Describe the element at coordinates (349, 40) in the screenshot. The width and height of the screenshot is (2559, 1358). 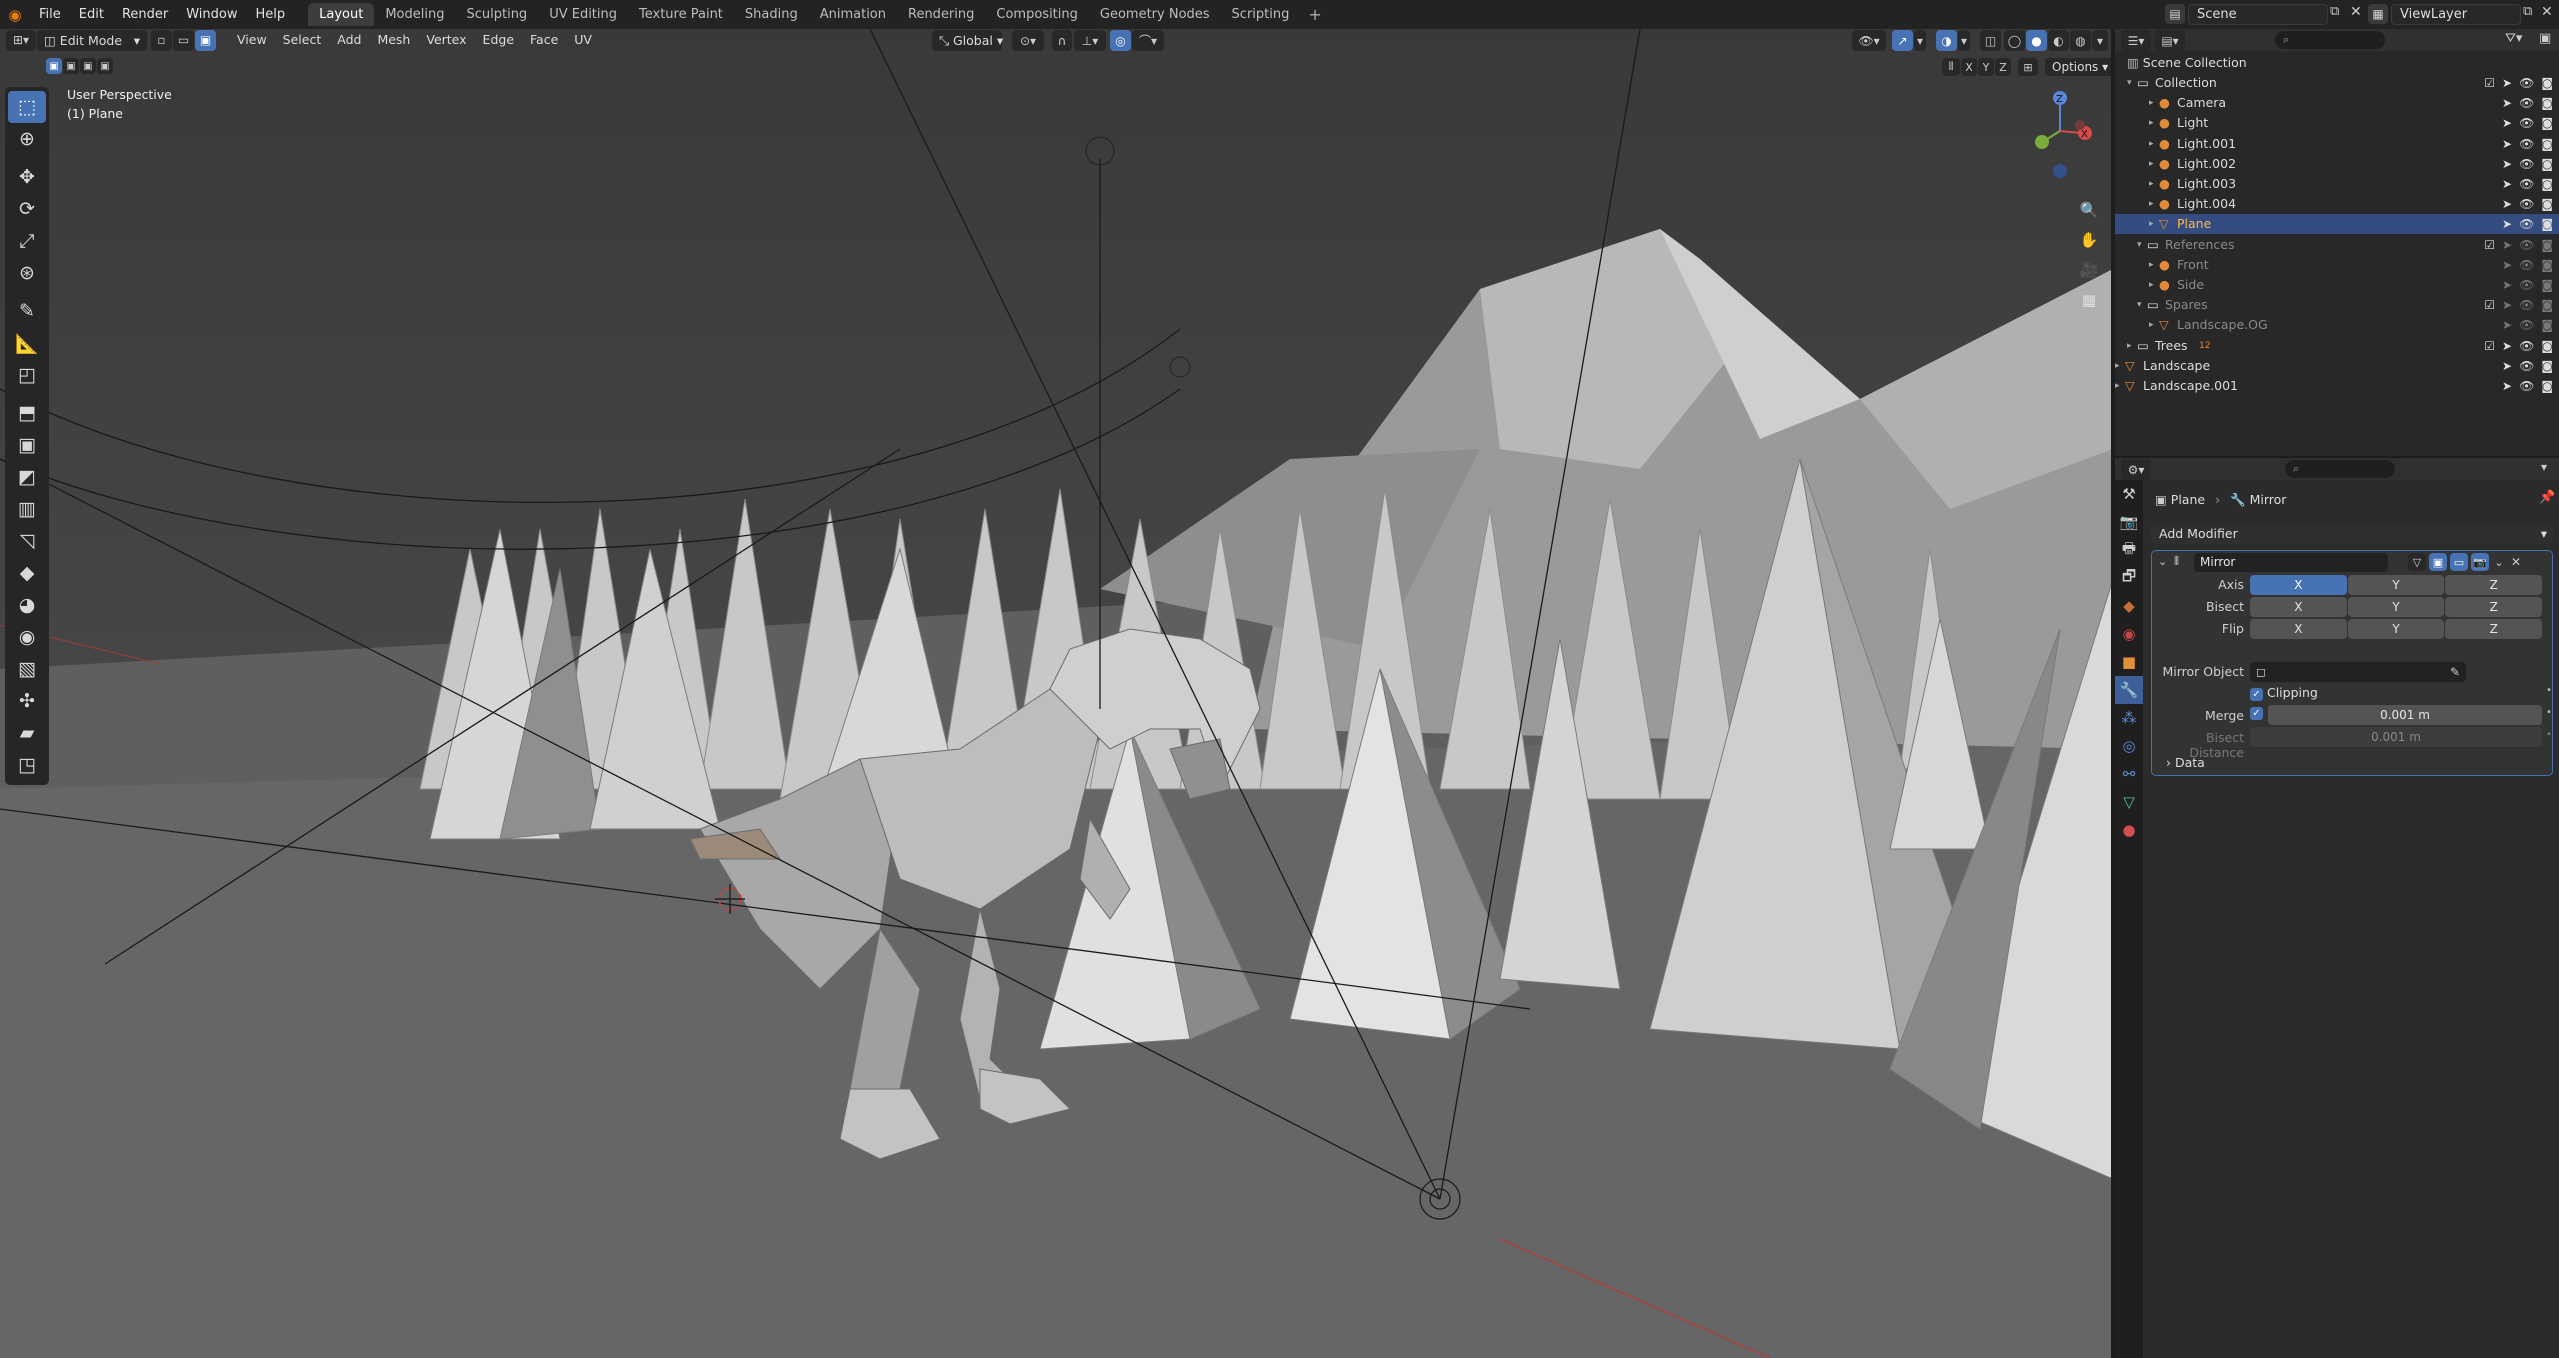
I see `menu-add: Add` at that location.